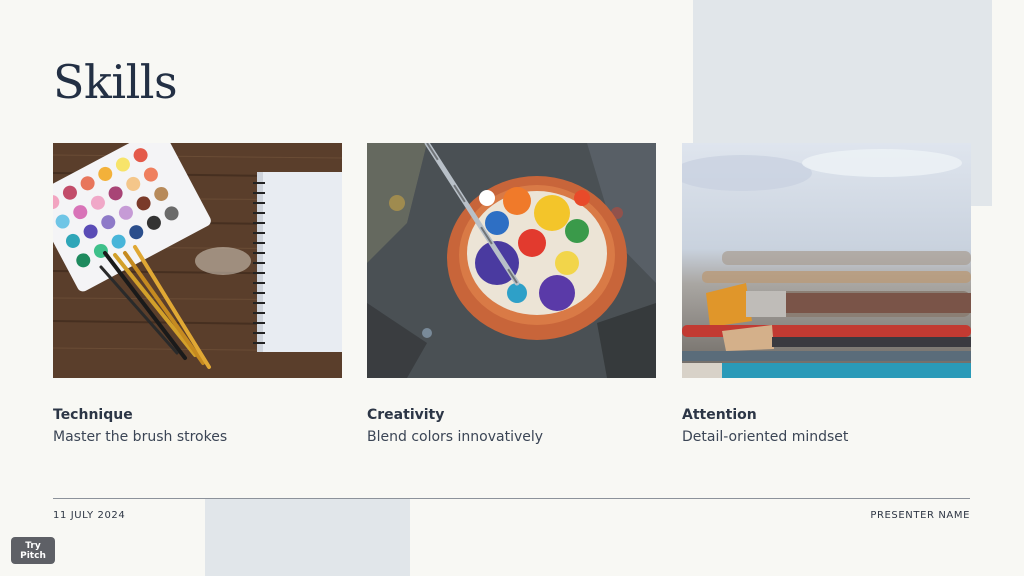  Describe the element at coordinates (920, 515) in the screenshot. I see `footer-presenter-name: PRESENTER NAME` at that location.